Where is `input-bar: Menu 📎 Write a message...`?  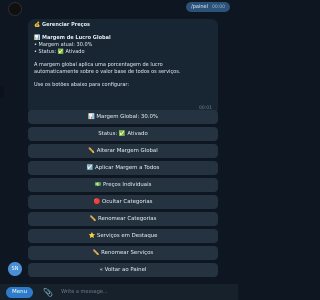 input-bar: Menu 📎 Write a message... is located at coordinates (119, 292).